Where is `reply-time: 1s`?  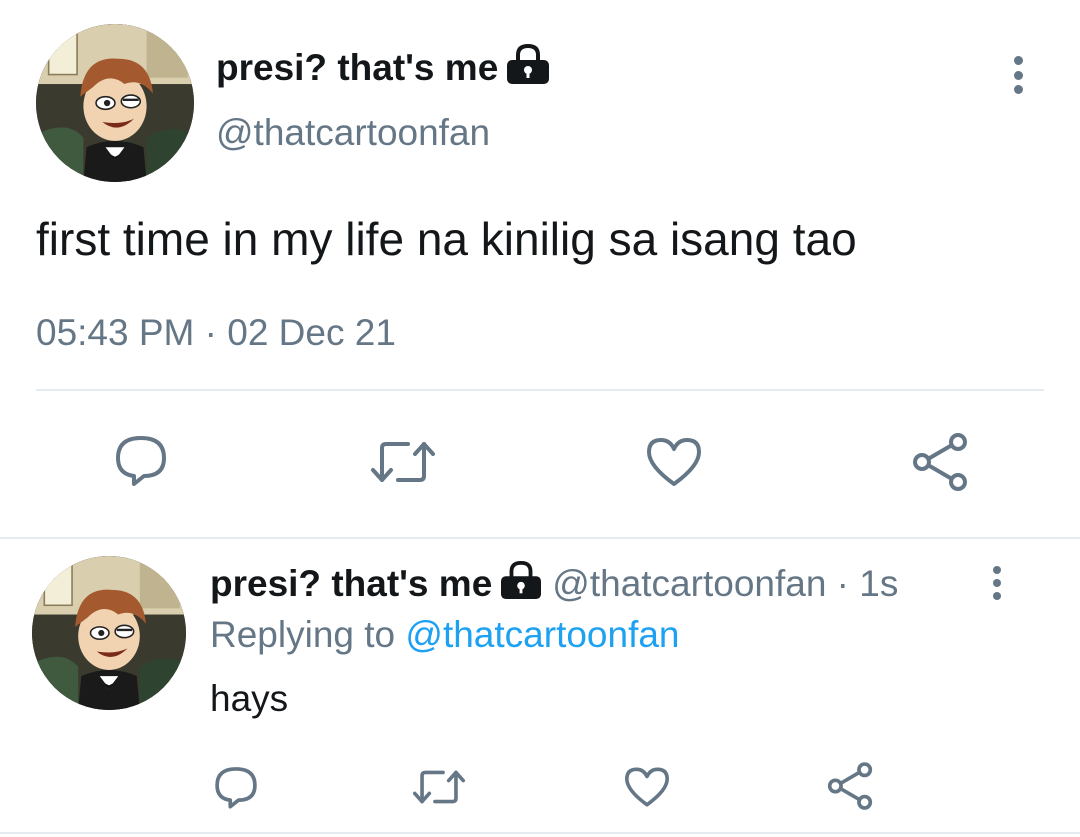 reply-time: 1s is located at coordinates (878, 584).